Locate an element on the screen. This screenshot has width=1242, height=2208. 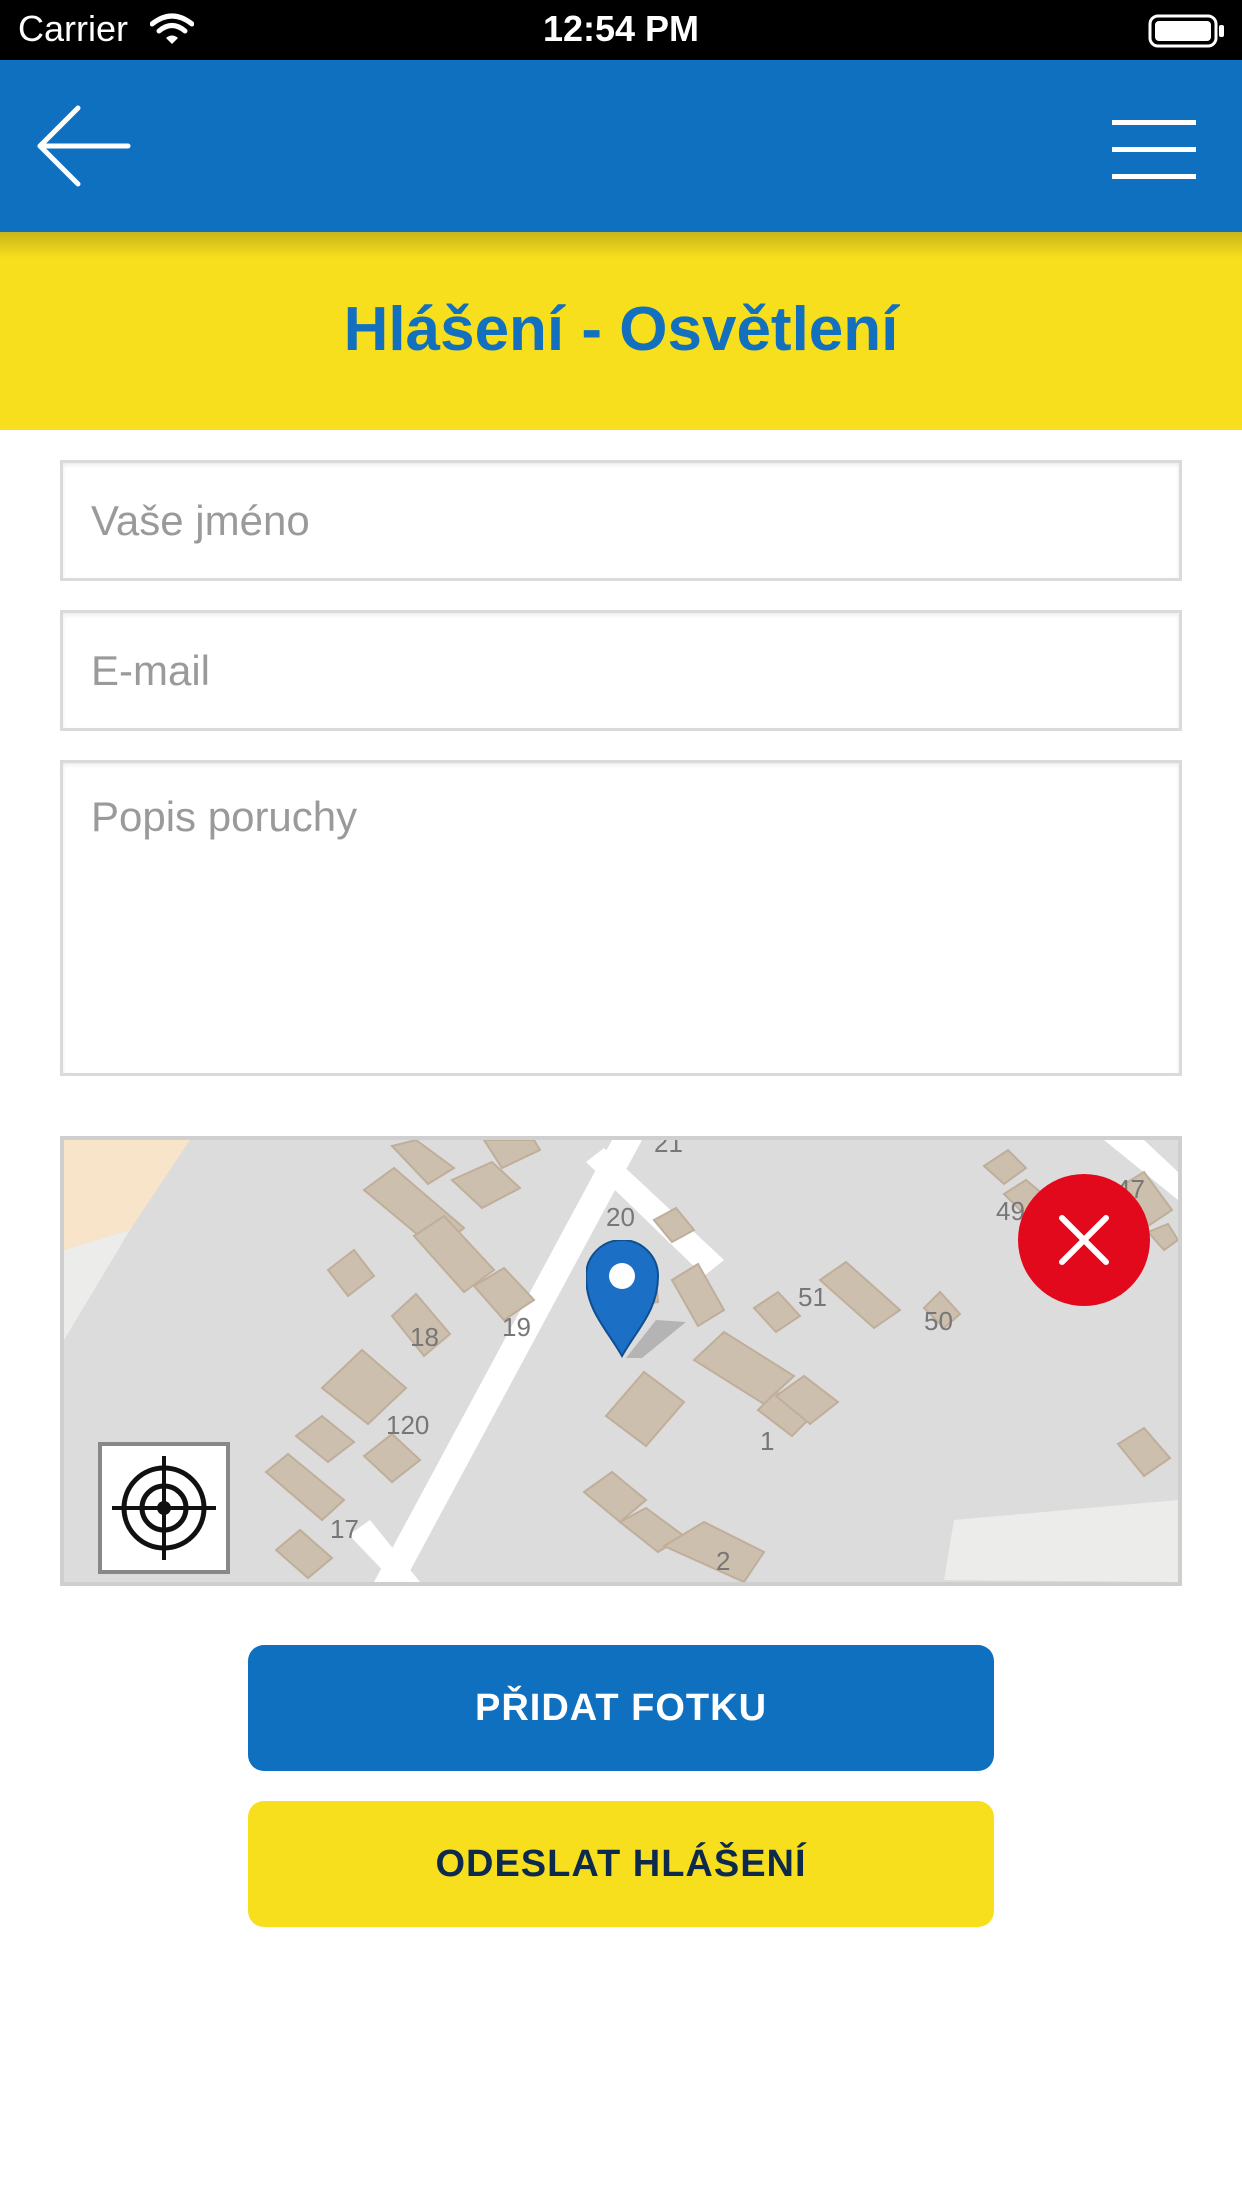
house-number: 50 is located at coordinates (938, 1321).